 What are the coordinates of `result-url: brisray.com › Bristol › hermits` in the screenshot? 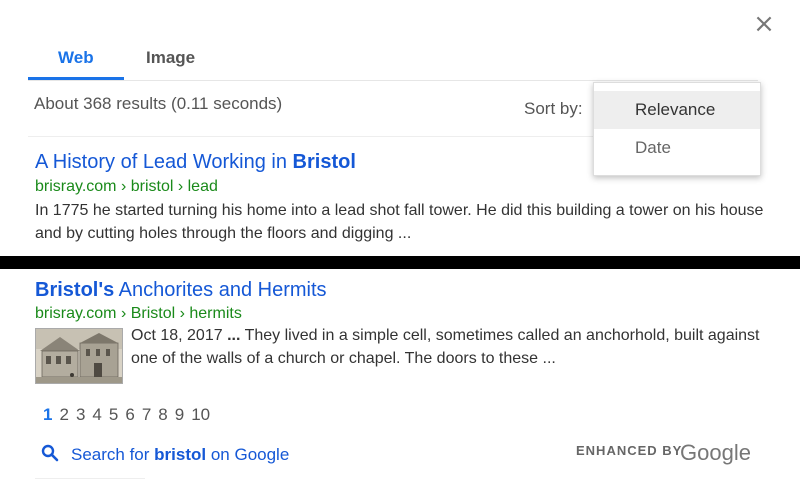 It's located at (138, 313).